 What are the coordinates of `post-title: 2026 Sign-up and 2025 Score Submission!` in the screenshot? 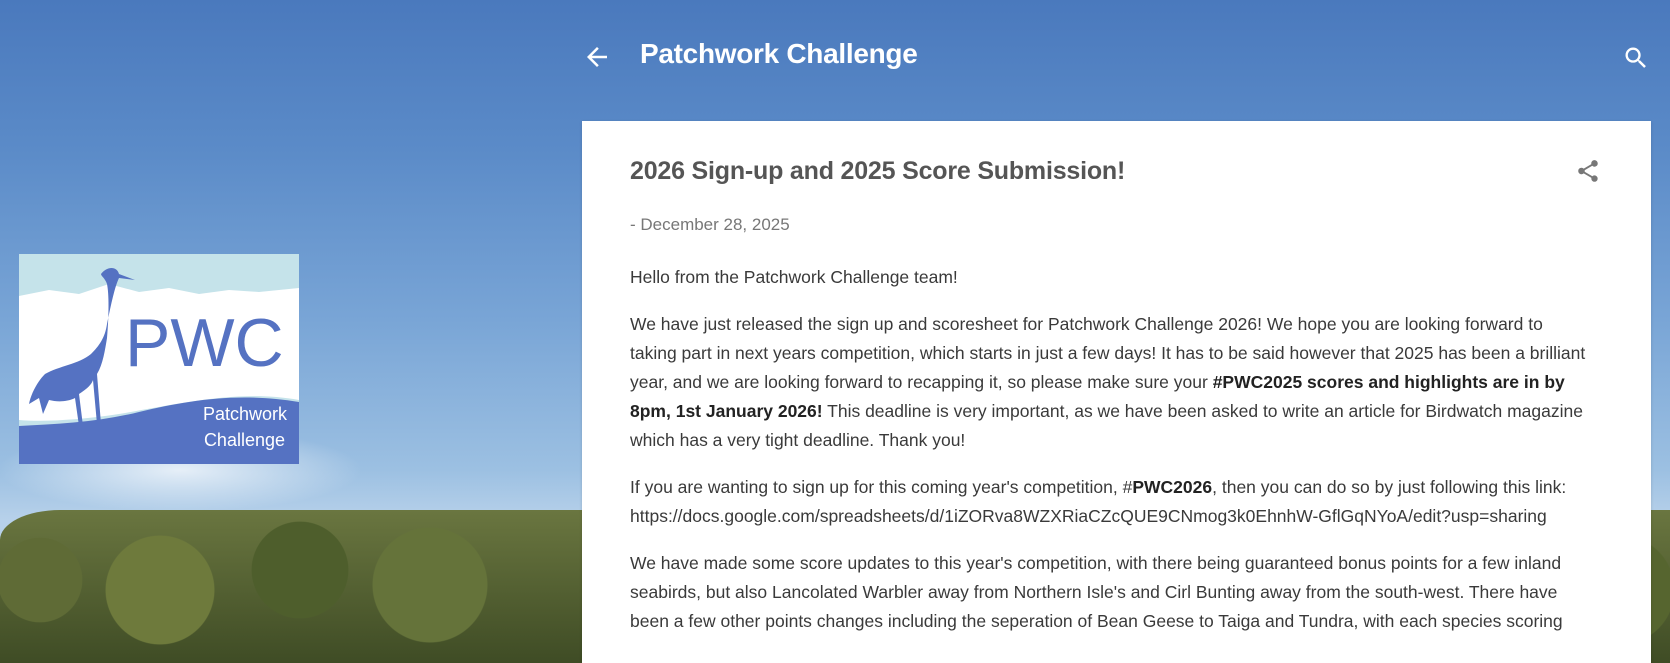 It's located at (877, 171).